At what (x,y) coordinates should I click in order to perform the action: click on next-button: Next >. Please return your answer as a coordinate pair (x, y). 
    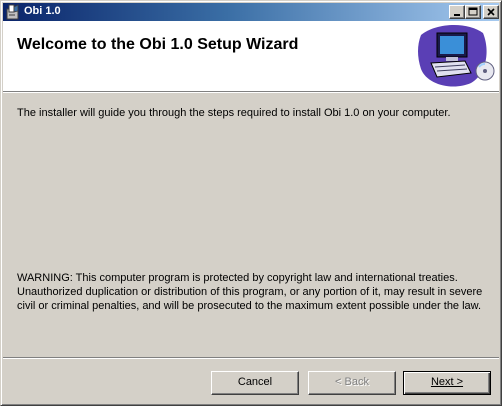
    Looking at the image, I should click on (447, 383).